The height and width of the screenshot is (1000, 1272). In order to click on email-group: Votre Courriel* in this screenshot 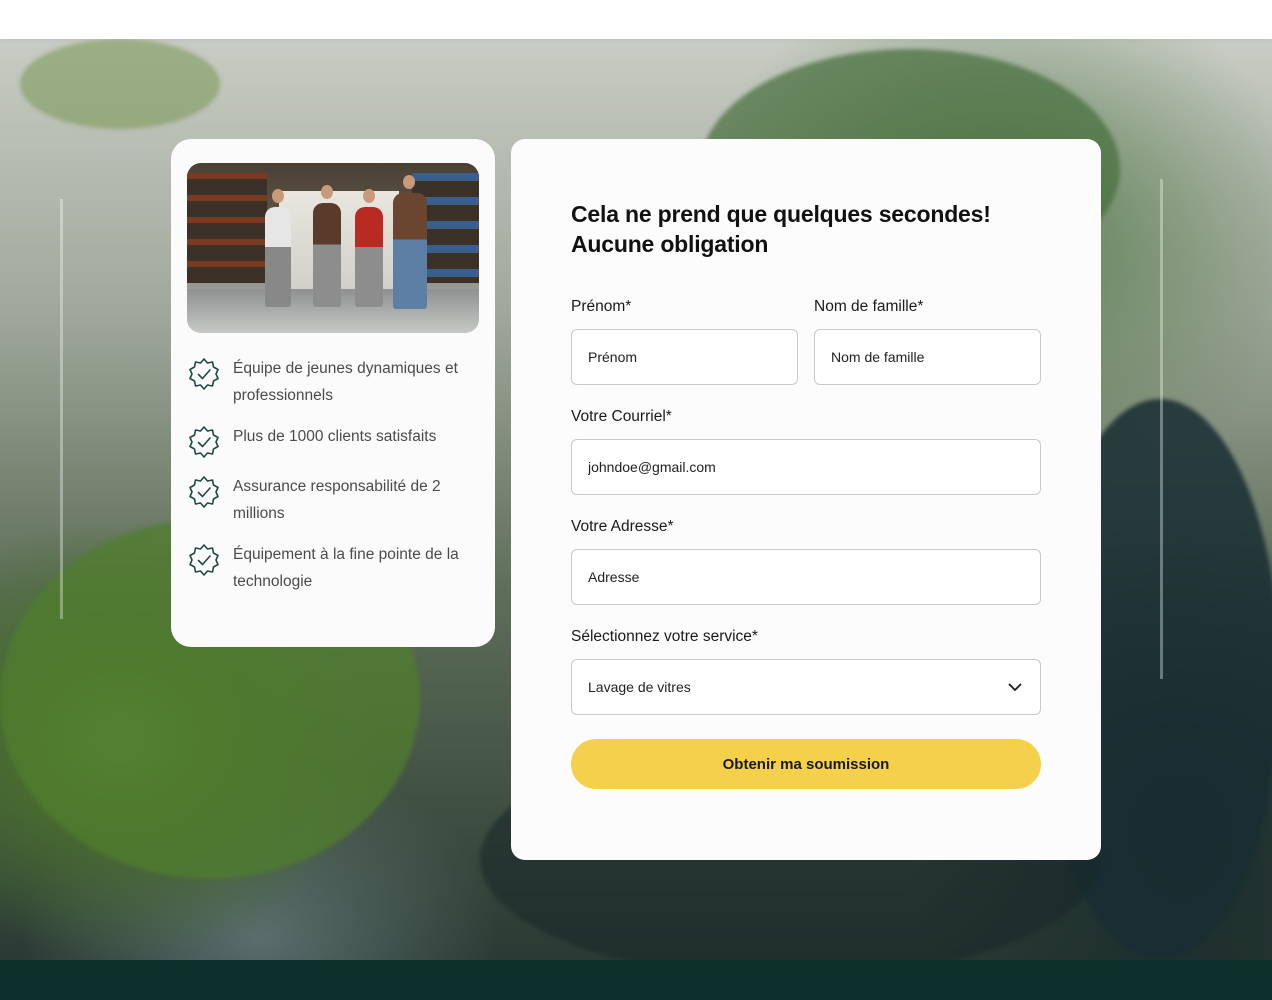, I will do `click(806, 451)`.